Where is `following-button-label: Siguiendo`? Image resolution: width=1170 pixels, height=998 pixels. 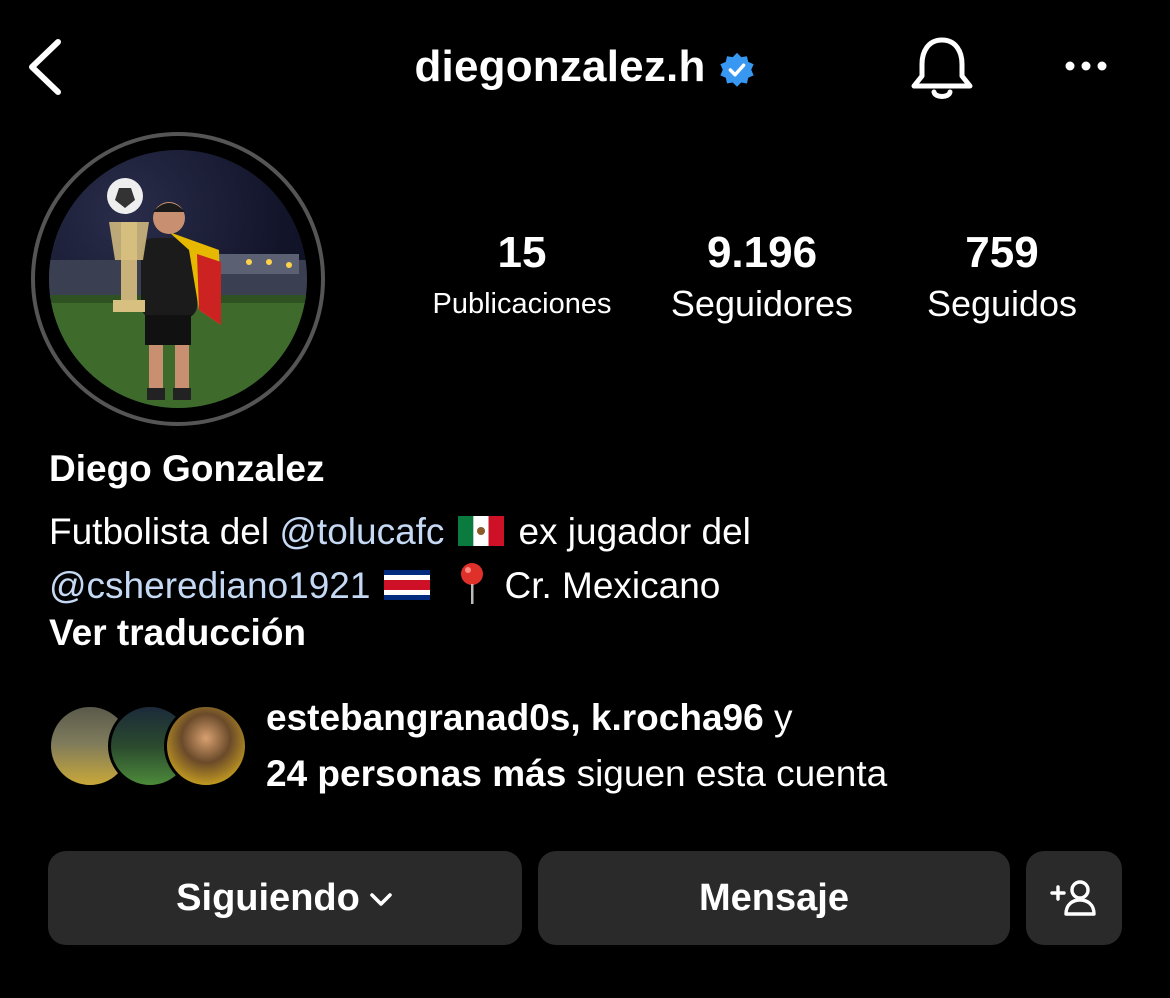 following-button-label: Siguiendo is located at coordinates (268, 897).